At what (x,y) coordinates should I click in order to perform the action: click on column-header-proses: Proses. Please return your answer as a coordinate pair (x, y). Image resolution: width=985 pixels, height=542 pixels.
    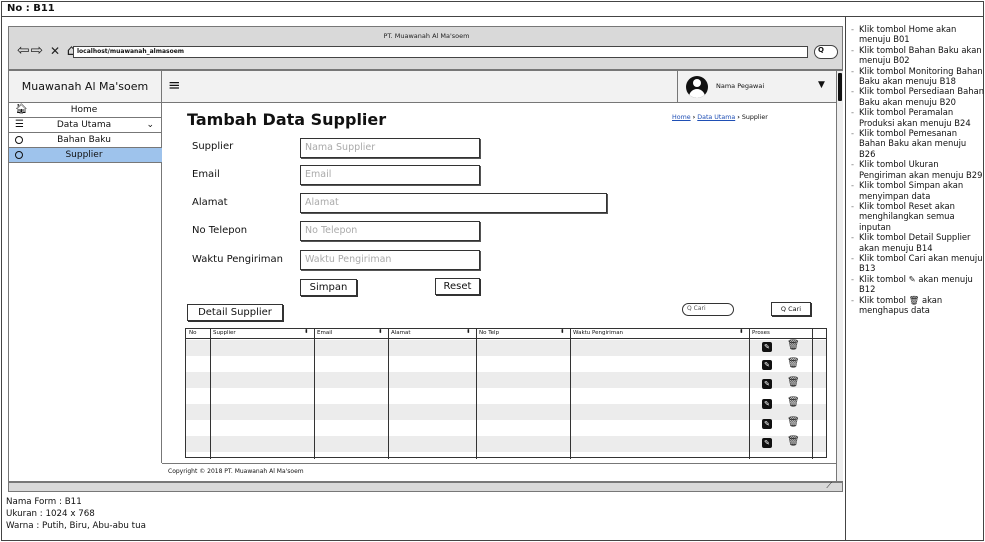
    Looking at the image, I should click on (761, 333).